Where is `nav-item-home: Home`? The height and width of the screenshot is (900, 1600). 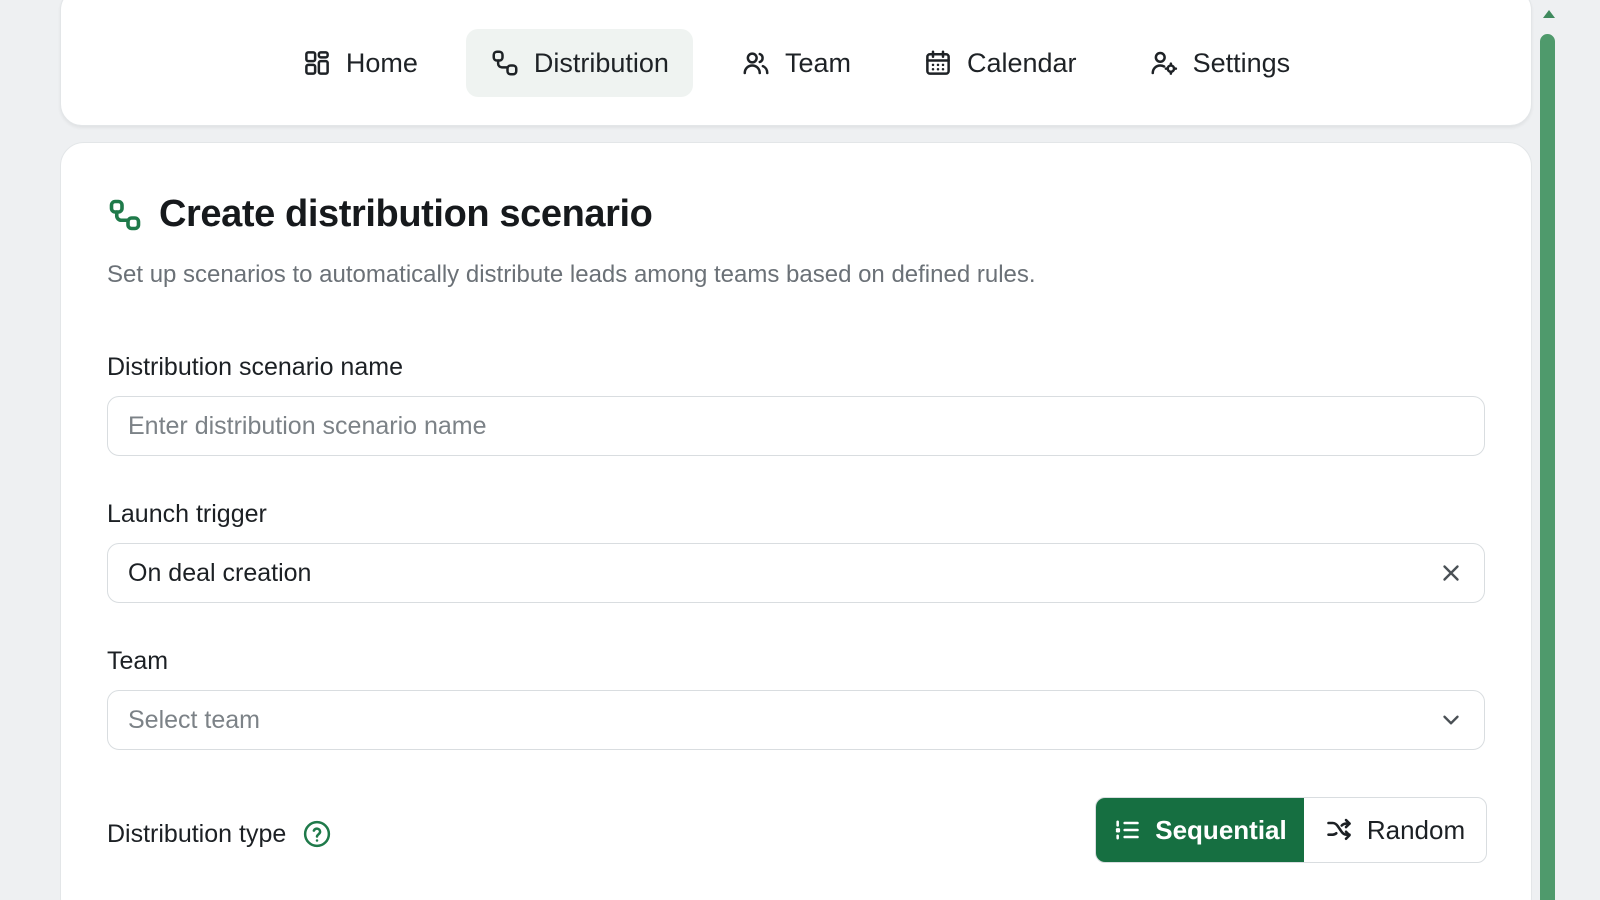
nav-item-home: Home is located at coordinates (360, 63).